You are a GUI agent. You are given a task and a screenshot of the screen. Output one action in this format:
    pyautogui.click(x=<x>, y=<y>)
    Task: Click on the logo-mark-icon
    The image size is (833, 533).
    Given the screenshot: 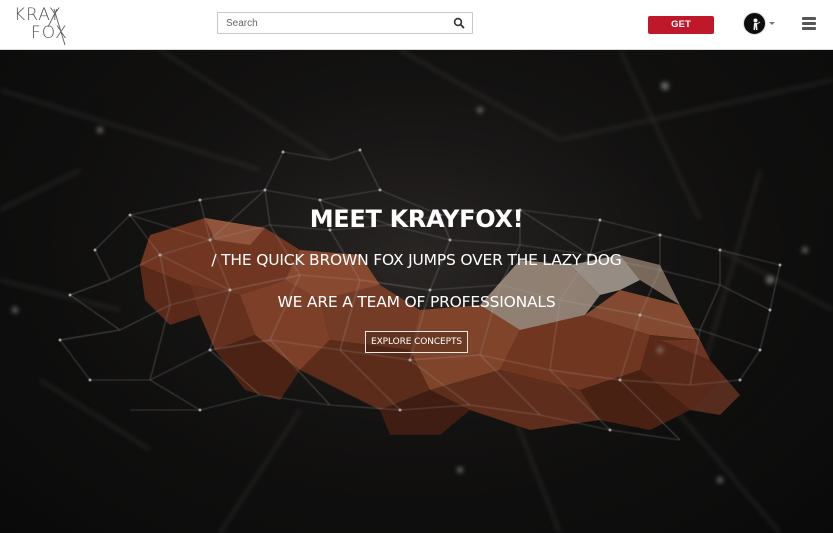 What is the action you would take?
    pyautogui.click(x=56, y=27)
    